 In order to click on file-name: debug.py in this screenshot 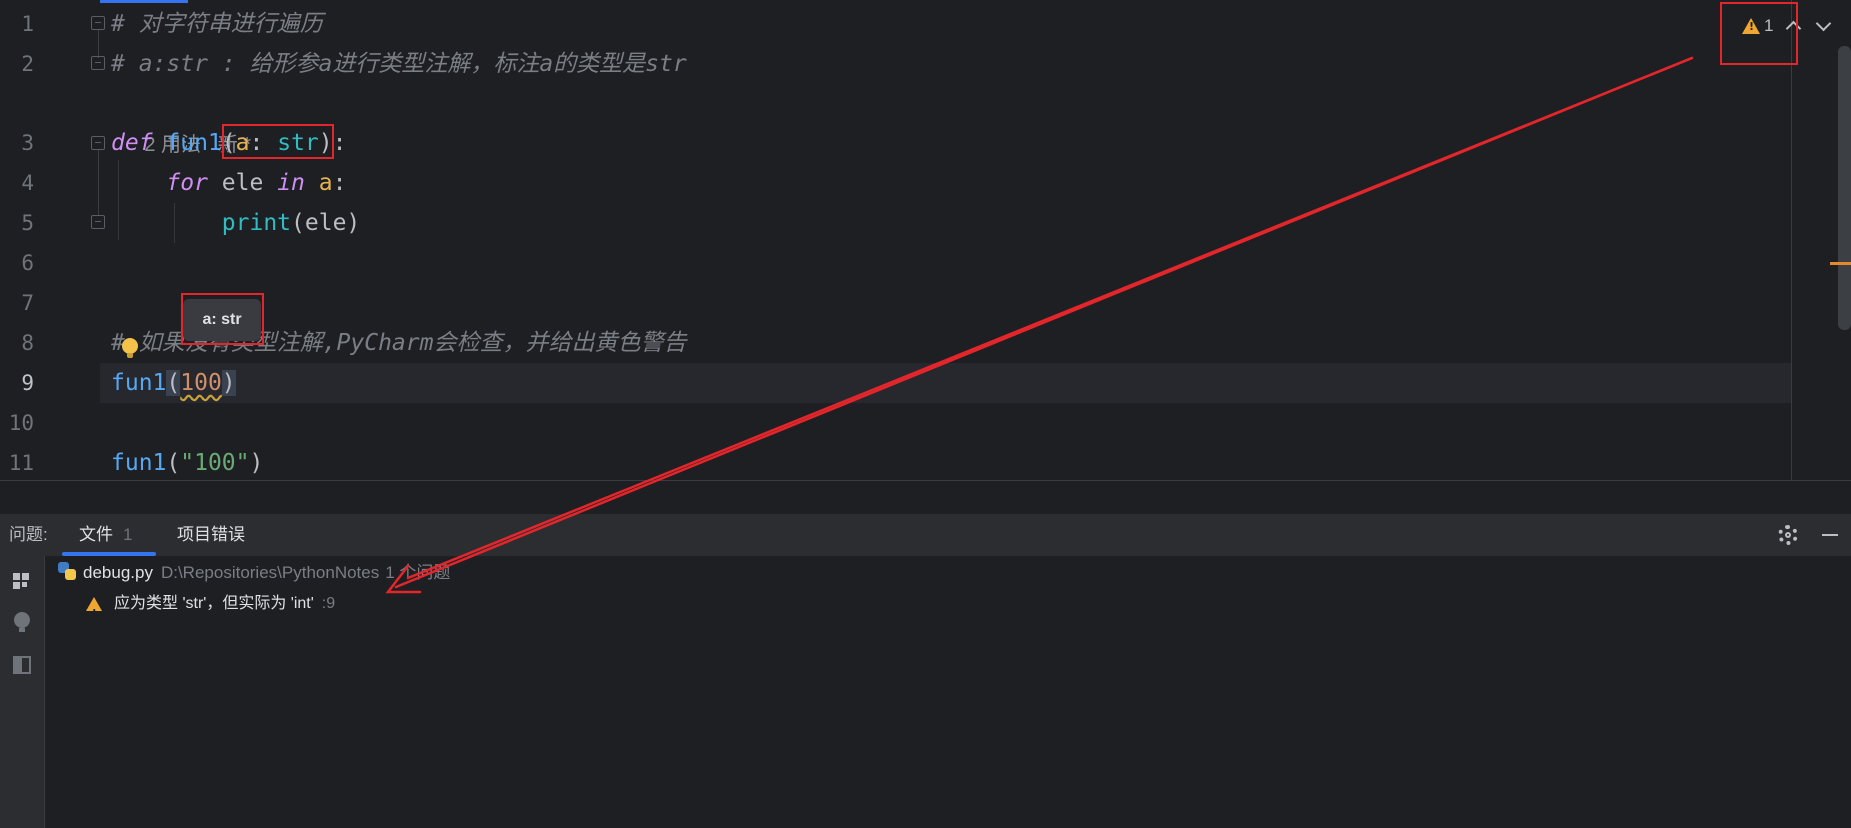, I will do `click(118, 572)`.